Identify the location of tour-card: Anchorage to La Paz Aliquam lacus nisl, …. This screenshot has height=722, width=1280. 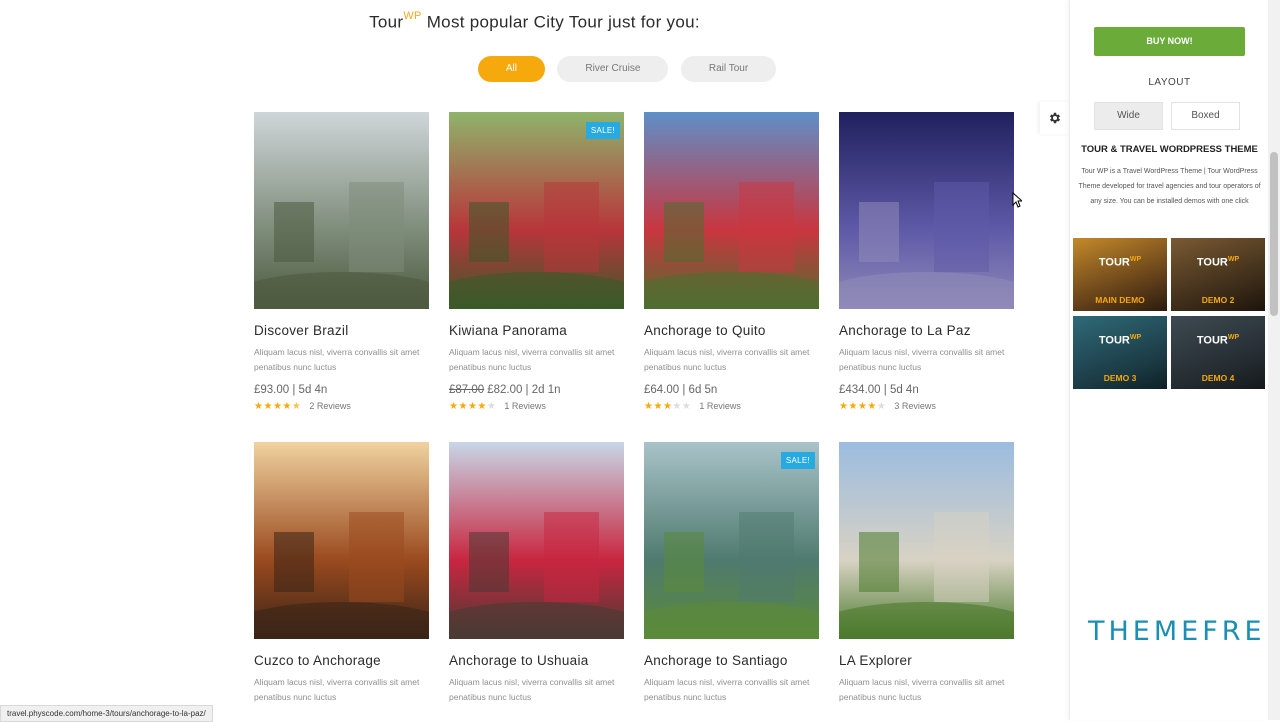
(926, 262).